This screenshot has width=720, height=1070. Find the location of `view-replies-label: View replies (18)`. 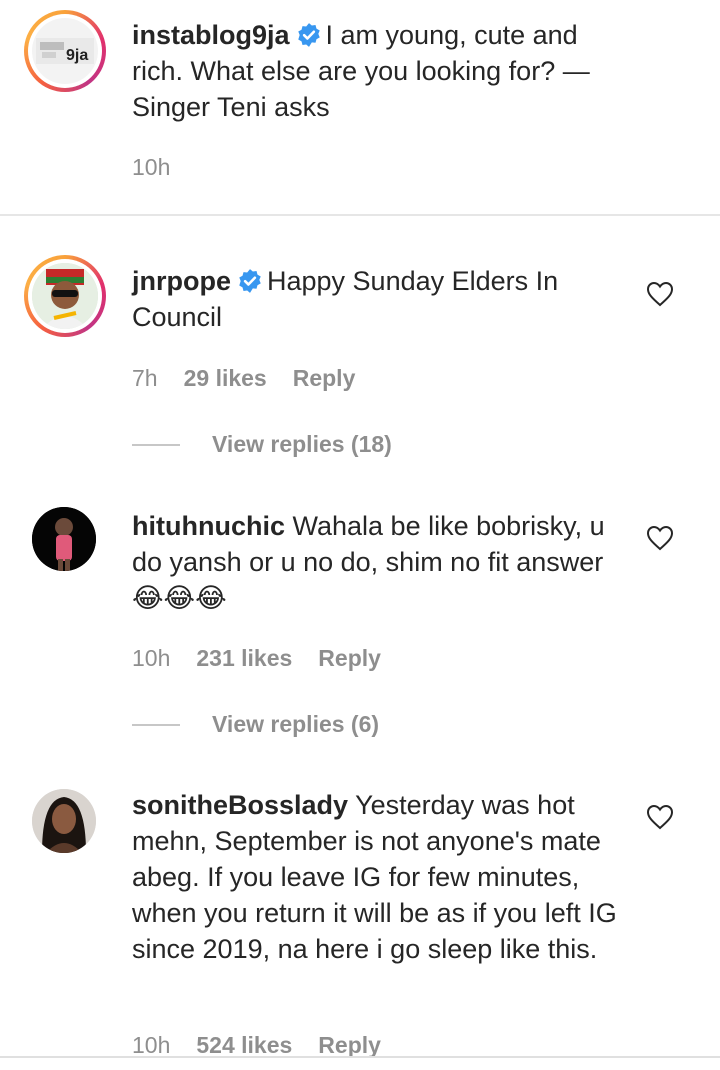

view-replies-label: View replies (18) is located at coordinates (302, 444).